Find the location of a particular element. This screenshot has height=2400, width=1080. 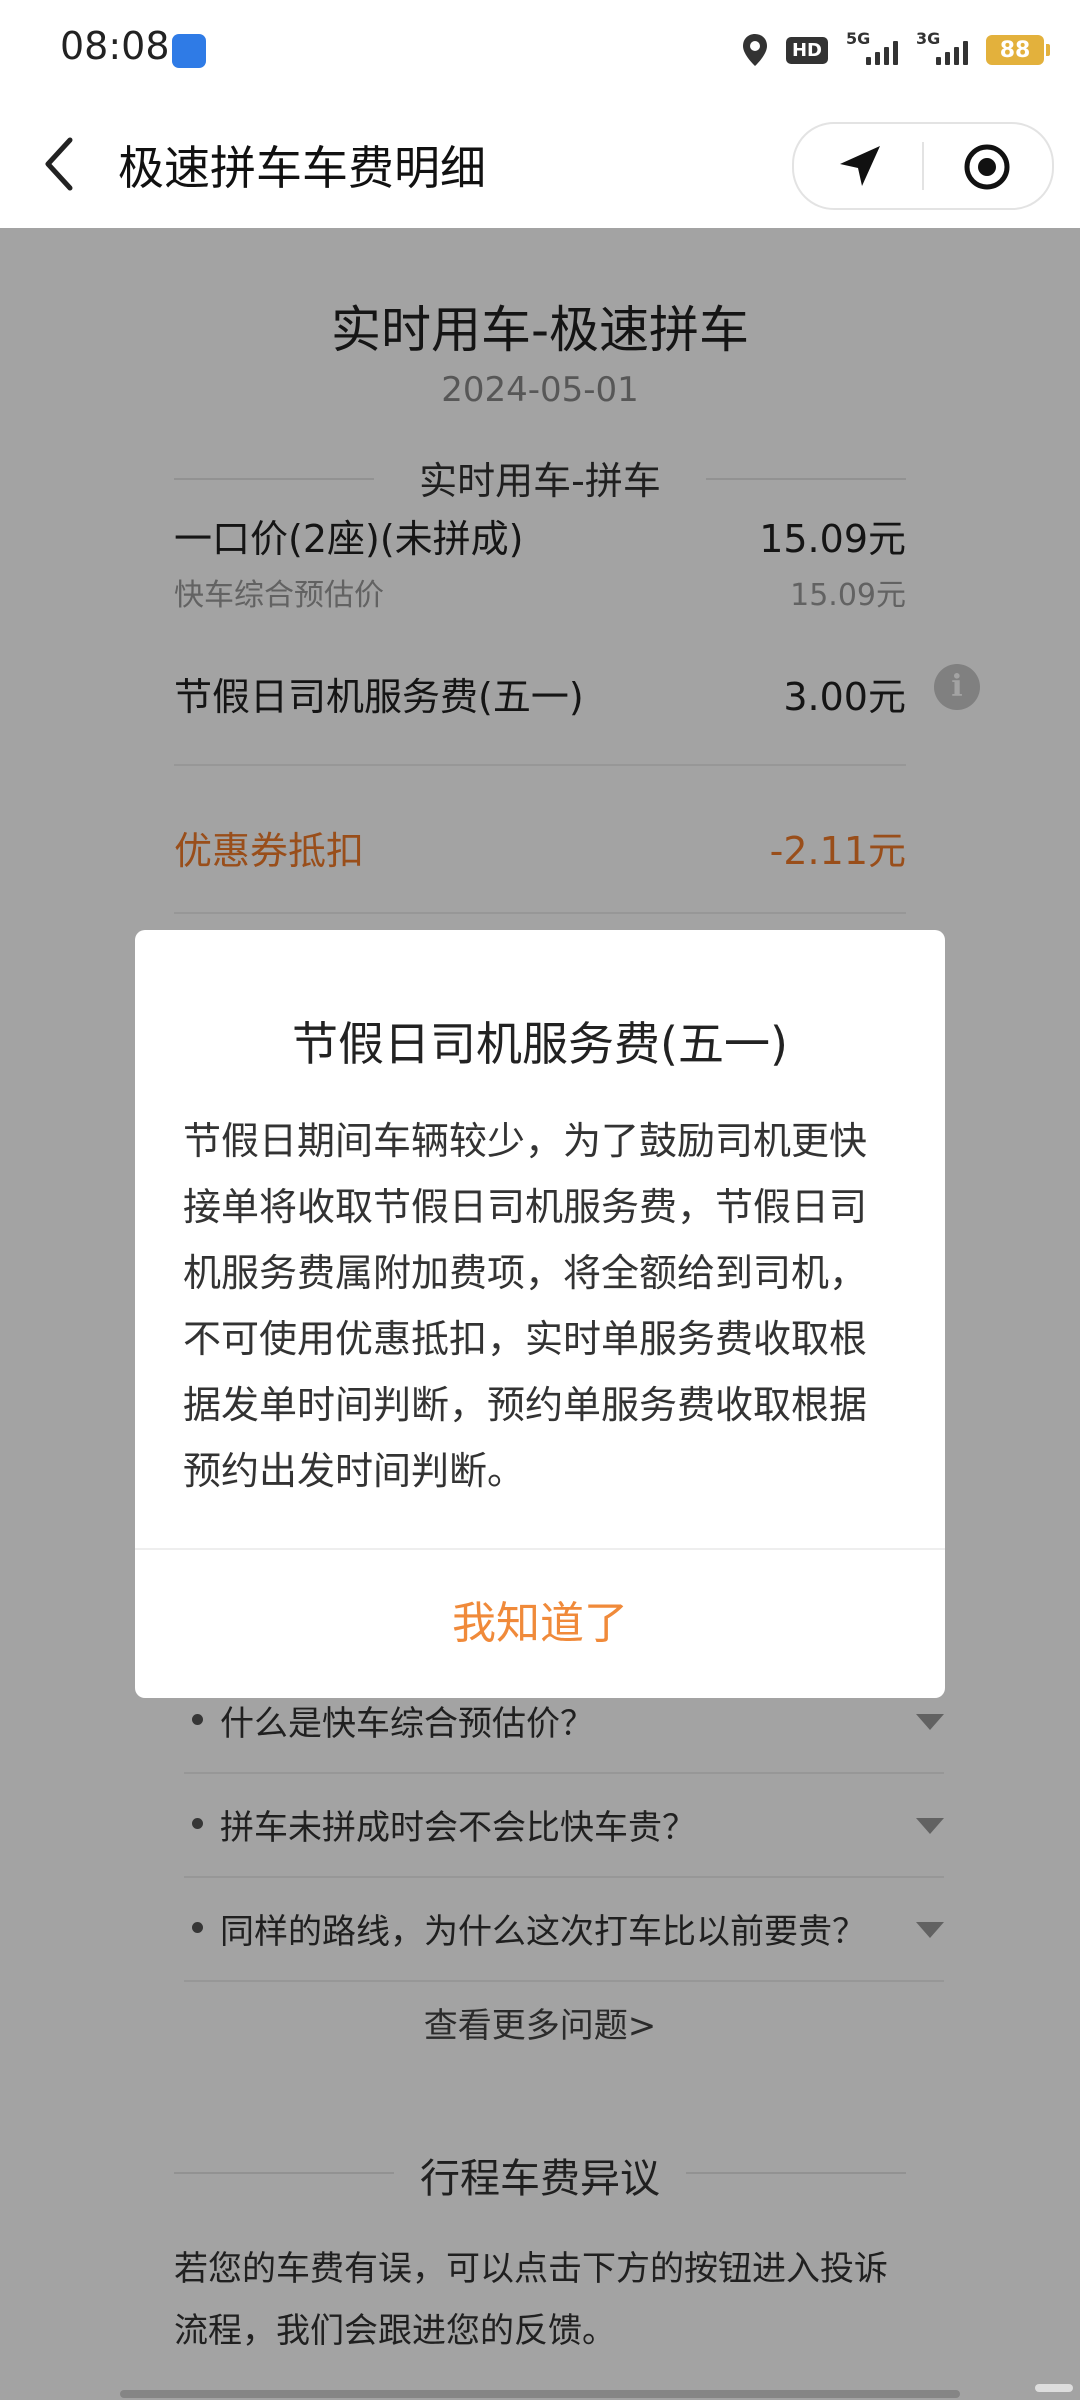

home-indicator is located at coordinates (1054, 2388).